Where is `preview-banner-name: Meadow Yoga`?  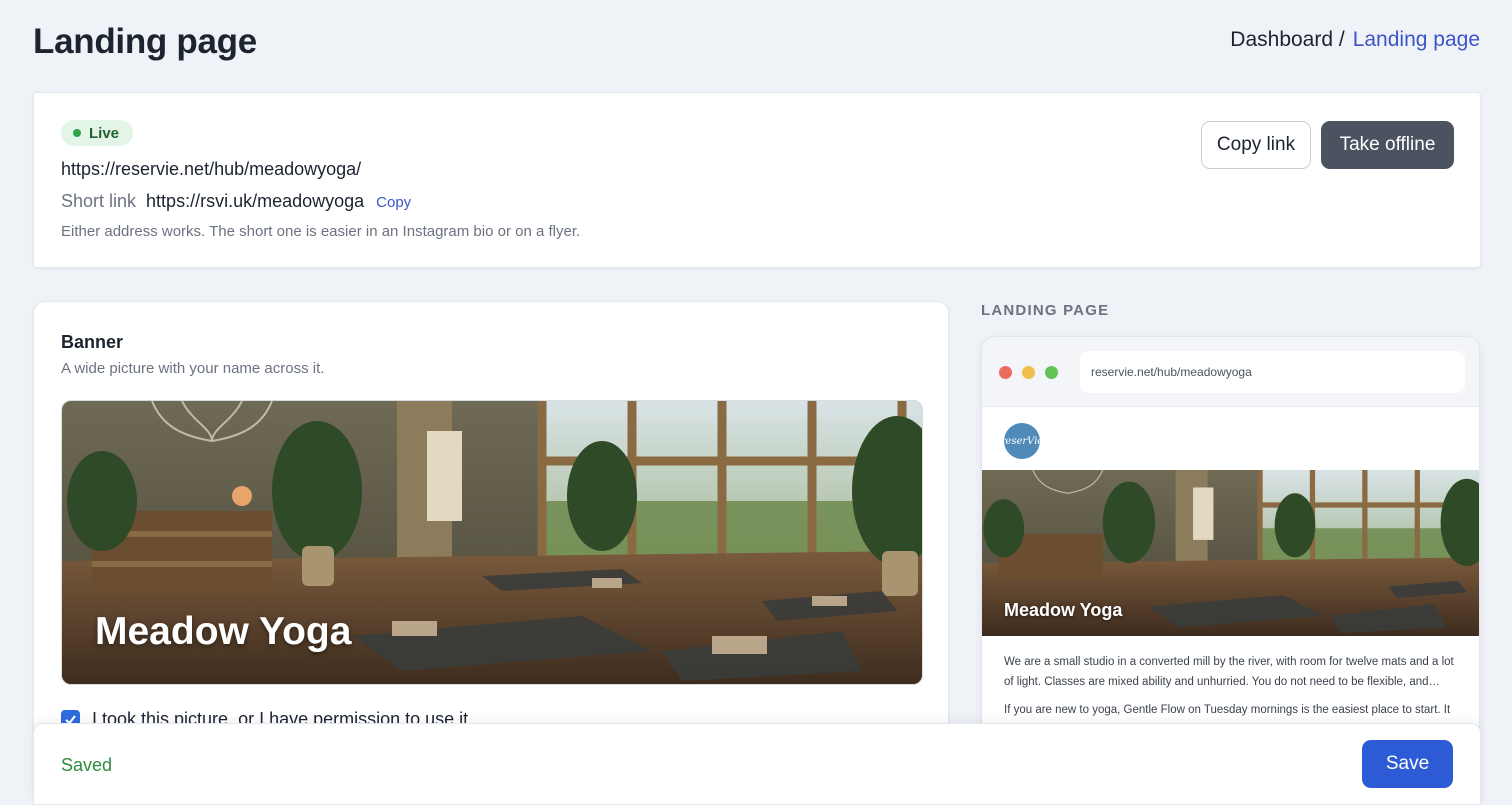
preview-banner-name: Meadow Yoga is located at coordinates (1063, 610).